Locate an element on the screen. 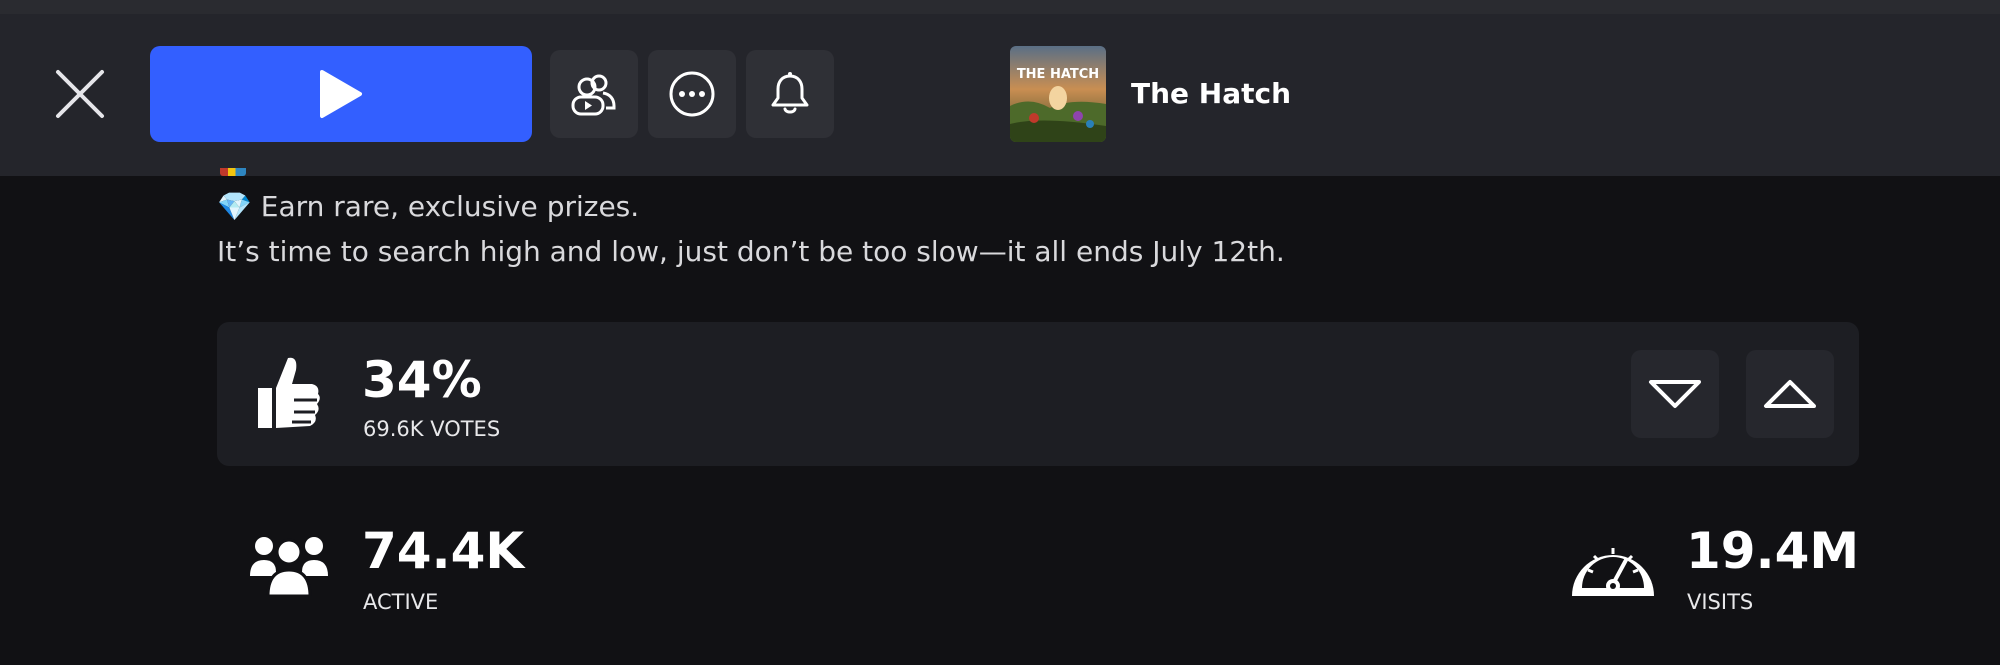 The image size is (2000, 665). bell-icon is located at coordinates (790, 93).